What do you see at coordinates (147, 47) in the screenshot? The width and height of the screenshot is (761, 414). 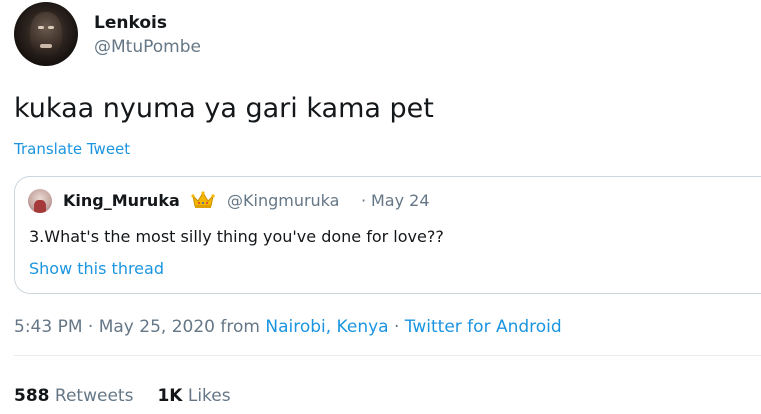 I see `author-handle: @MtuPombe` at bounding box center [147, 47].